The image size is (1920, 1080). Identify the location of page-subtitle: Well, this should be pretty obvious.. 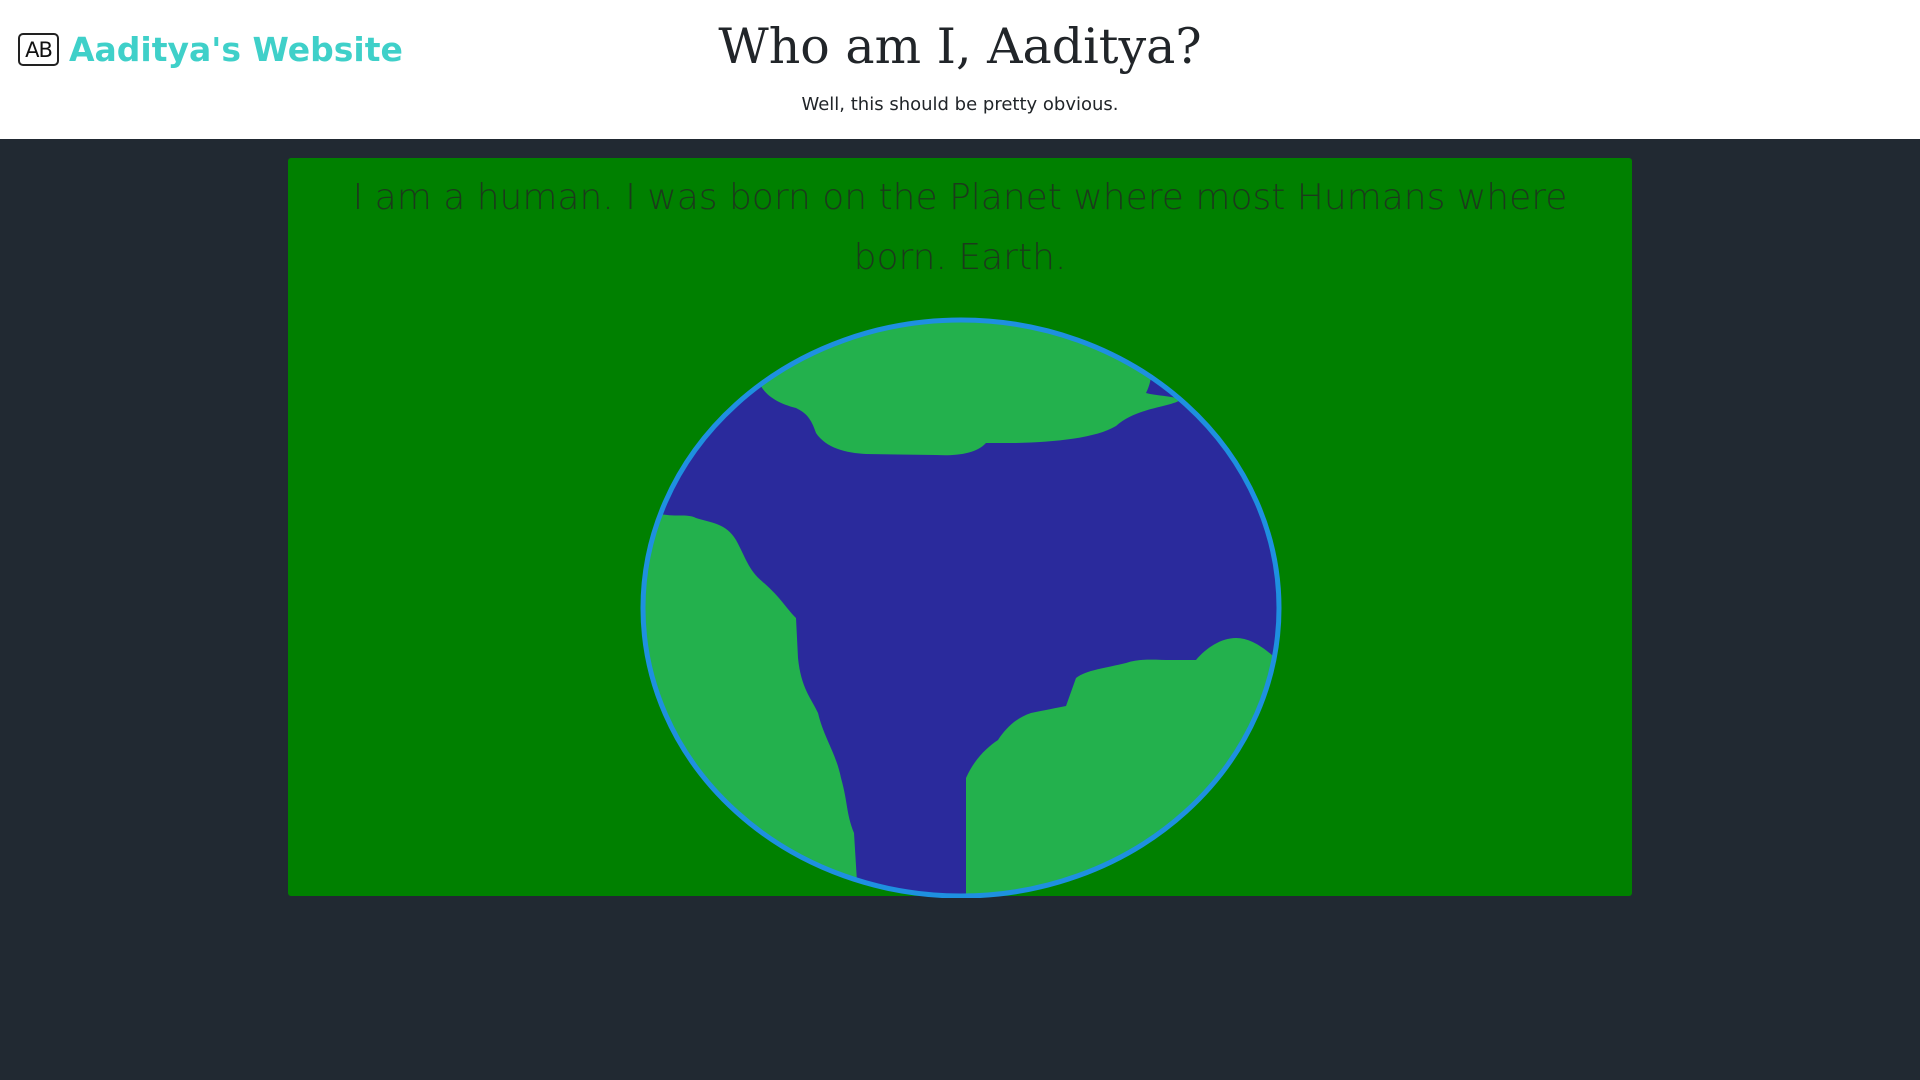
(960, 104).